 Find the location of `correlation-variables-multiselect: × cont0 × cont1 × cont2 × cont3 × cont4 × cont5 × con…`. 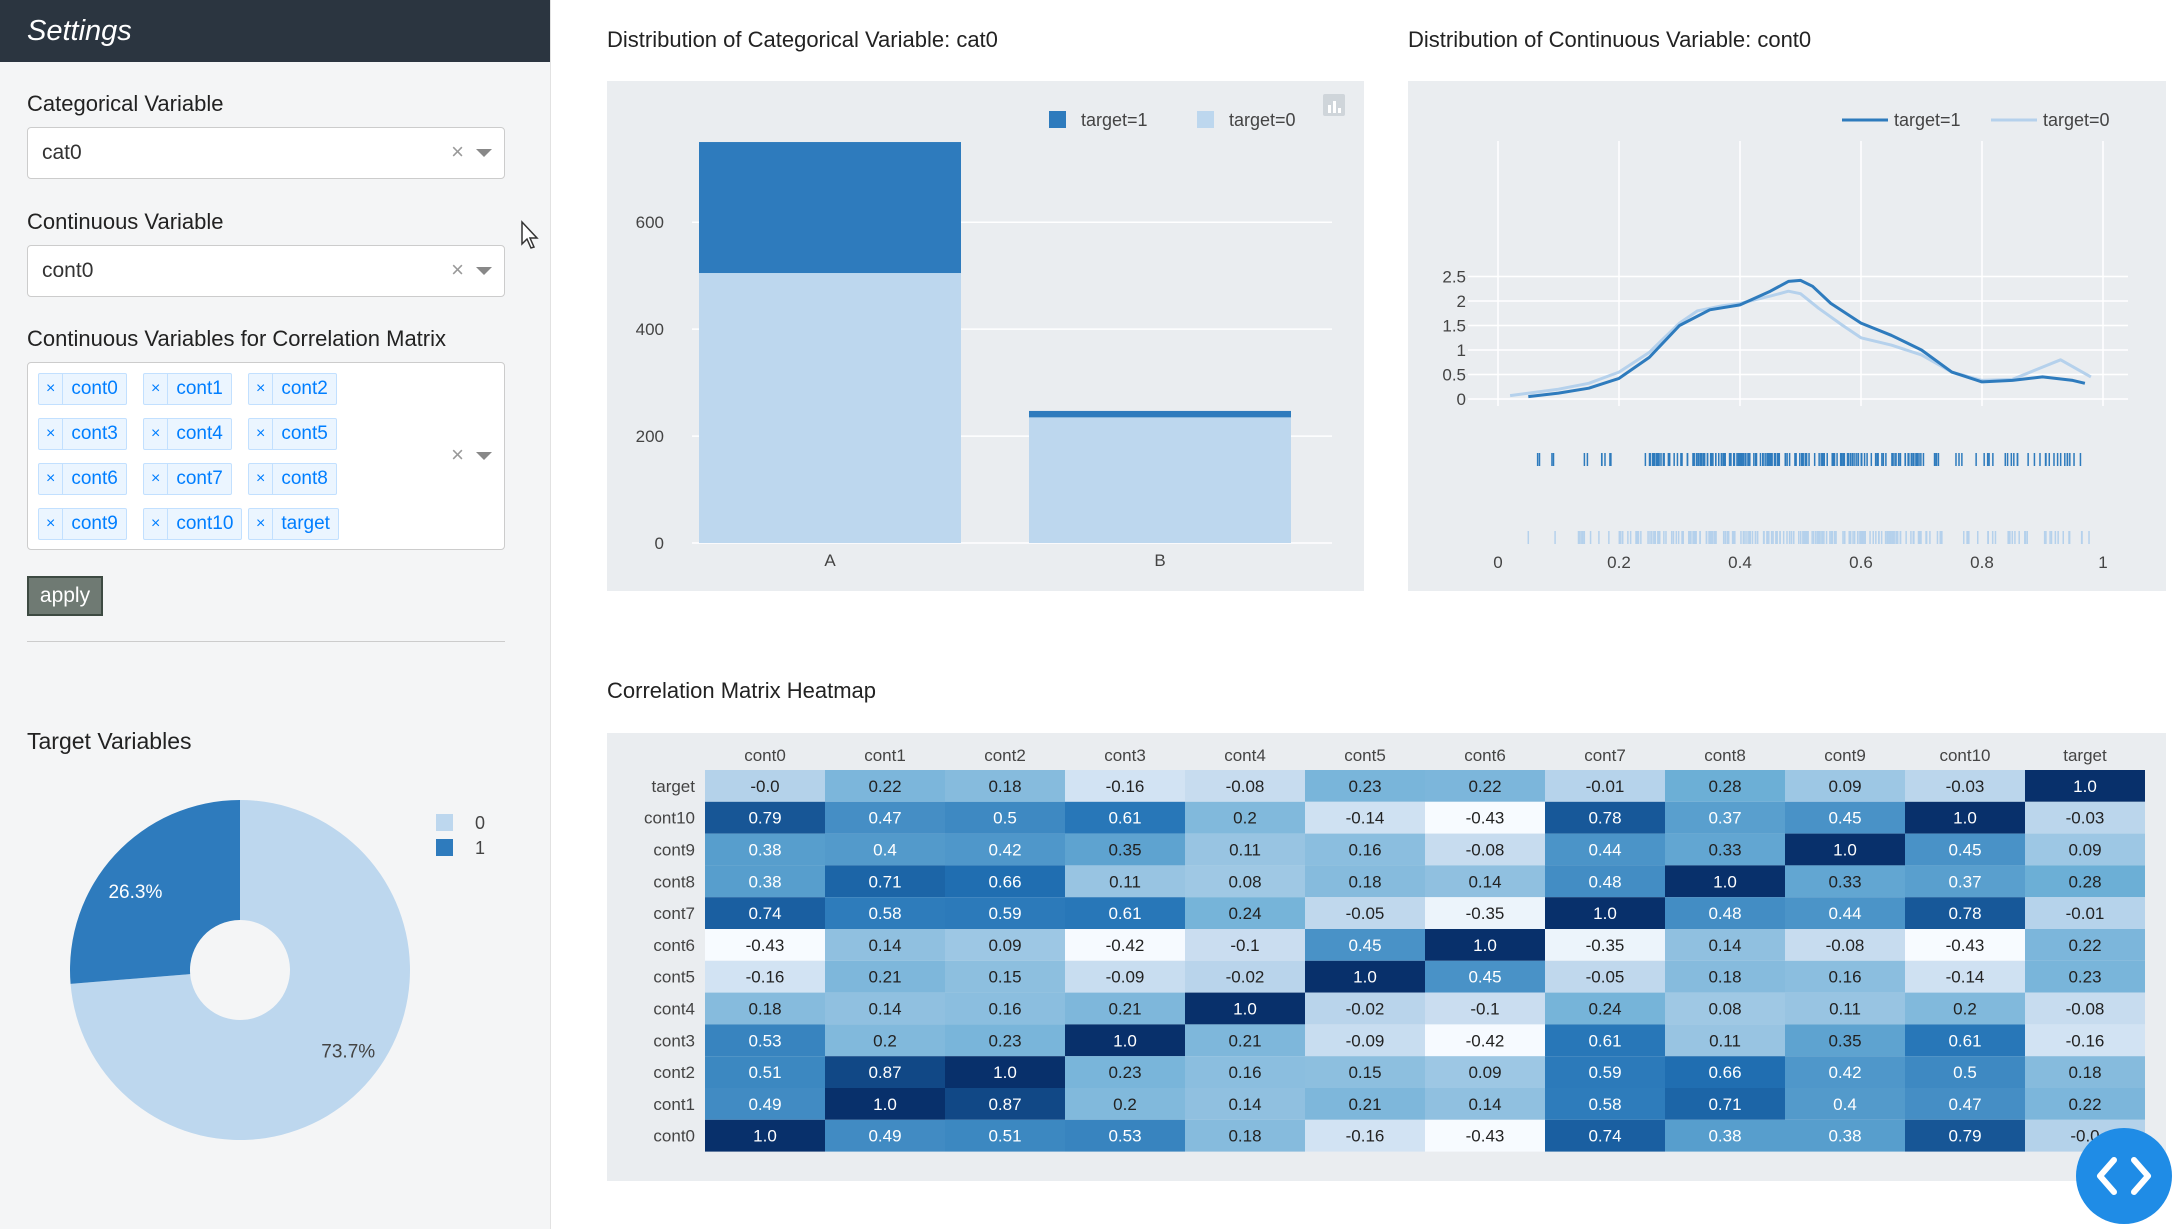

correlation-variables-multiselect: × cont0 × cont1 × cont2 × cont3 × cont4 × cont5 × con… is located at coordinates (266, 456).